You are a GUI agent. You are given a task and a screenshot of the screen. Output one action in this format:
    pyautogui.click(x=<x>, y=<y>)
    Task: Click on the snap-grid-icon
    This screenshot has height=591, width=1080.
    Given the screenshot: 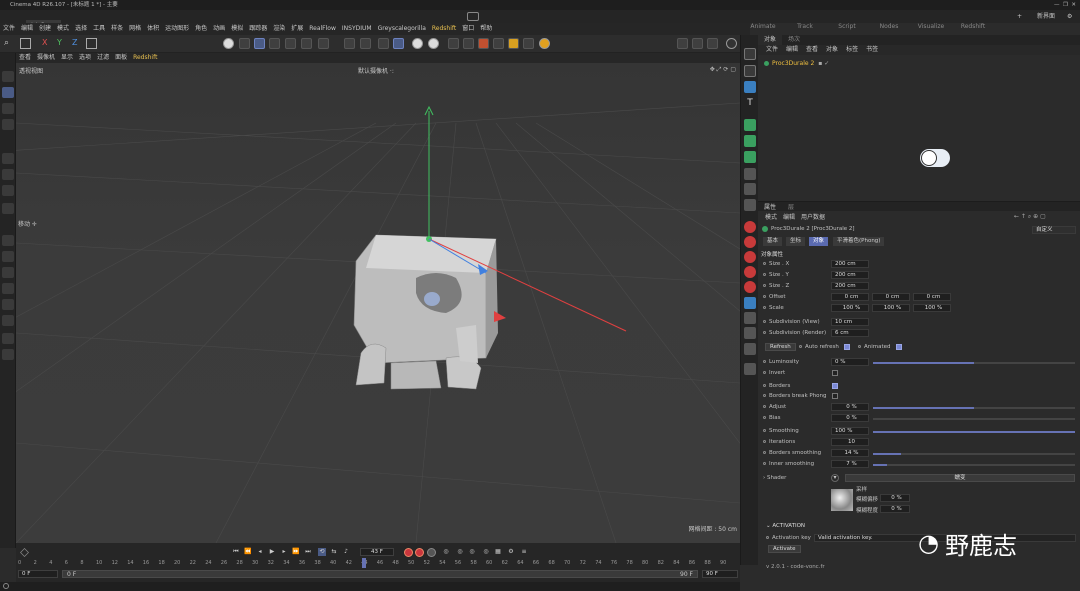 What is the action you would take?
    pyautogui.click(x=383, y=43)
    